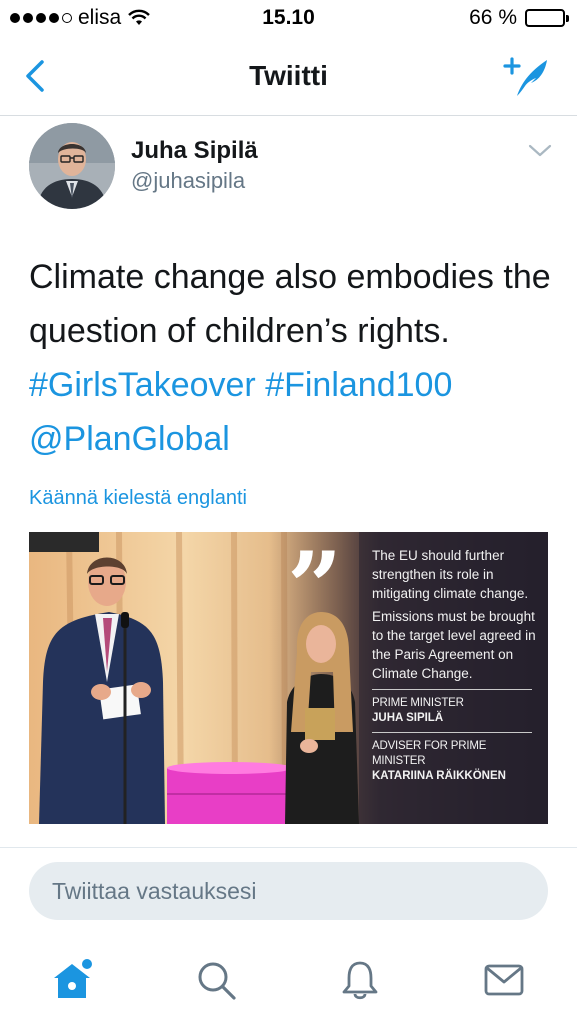 The width and height of the screenshot is (577, 1024). Describe the element at coordinates (504, 980) in the screenshot. I see `mail-icon` at that location.